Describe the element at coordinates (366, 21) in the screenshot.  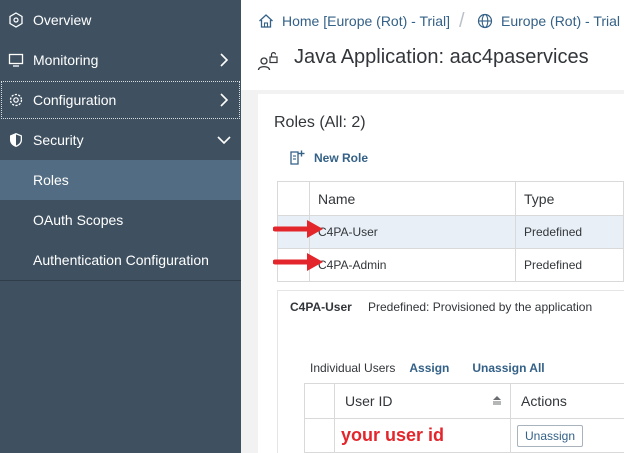
I see `breadcrumb-home-label: Home [Europe (Rot) - Trial]` at that location.